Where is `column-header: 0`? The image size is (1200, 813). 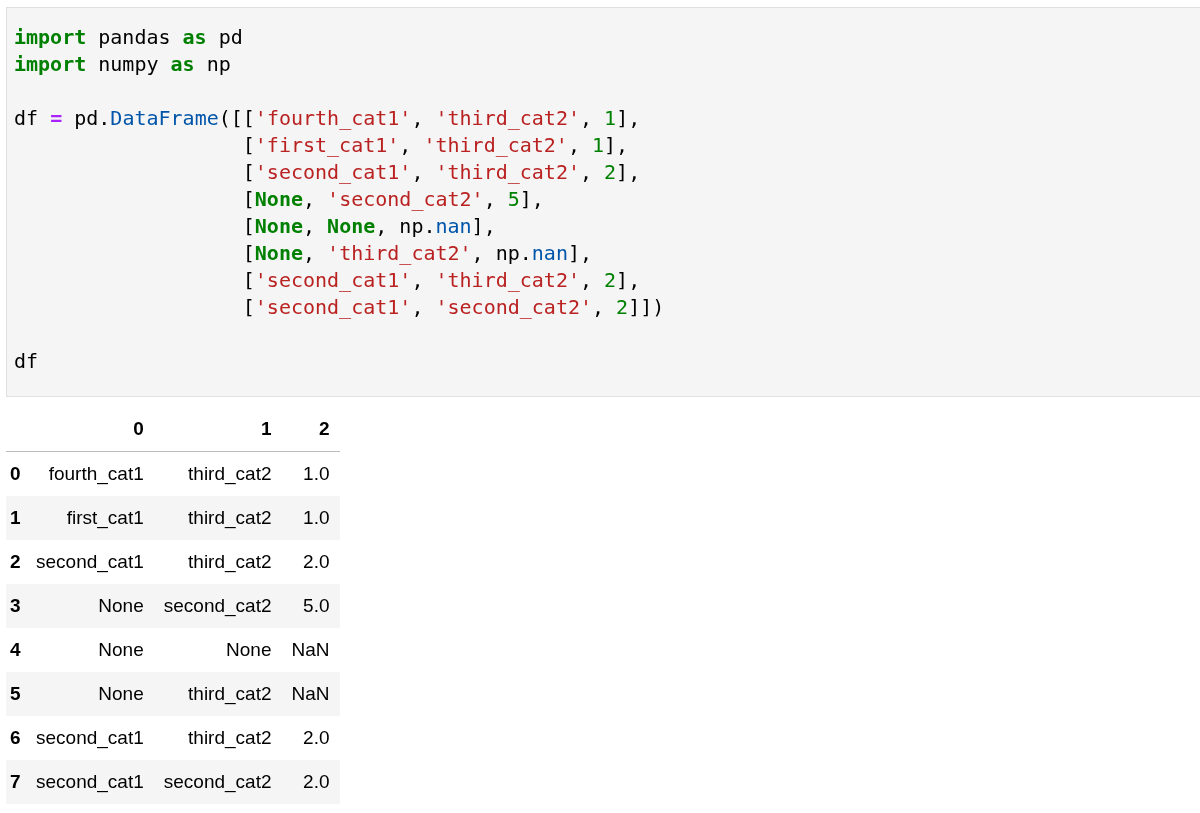 column-header: 0 is located at coordinates (138, 428).